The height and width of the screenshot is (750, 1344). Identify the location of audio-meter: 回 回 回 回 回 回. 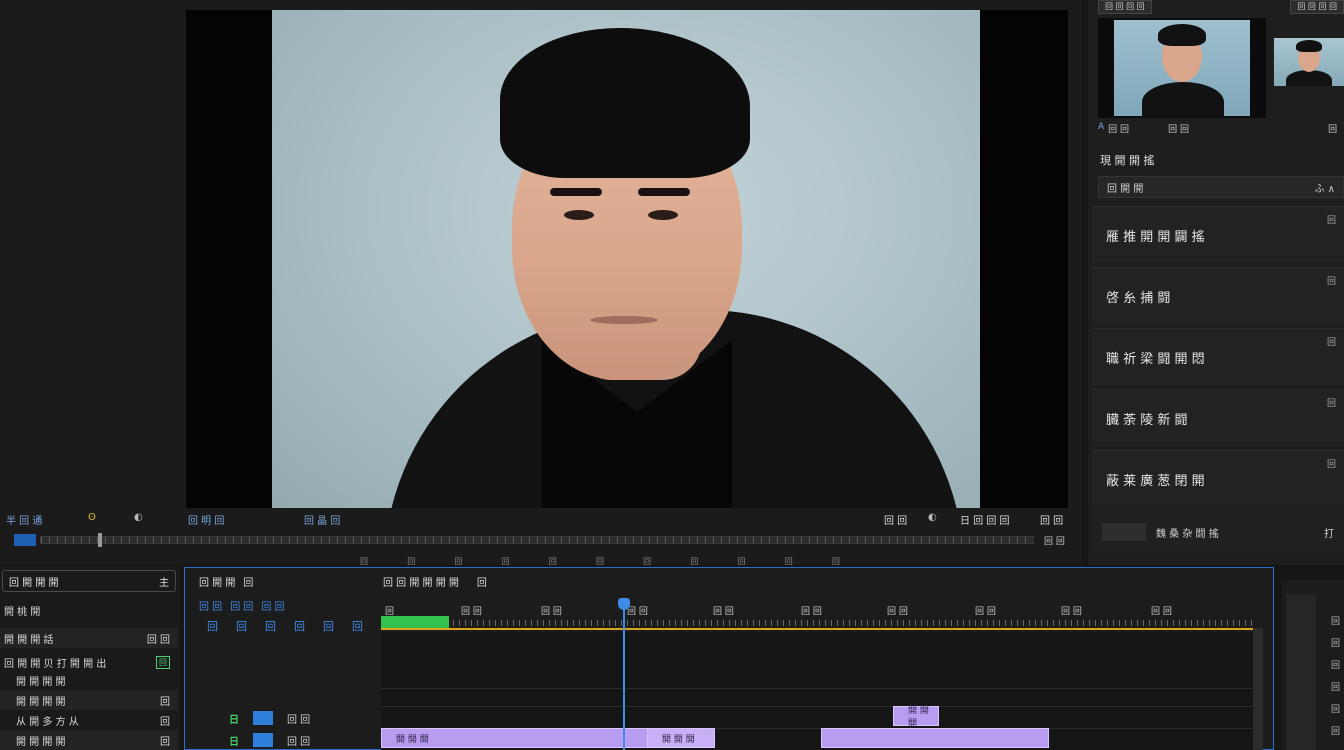
(1313, 665).